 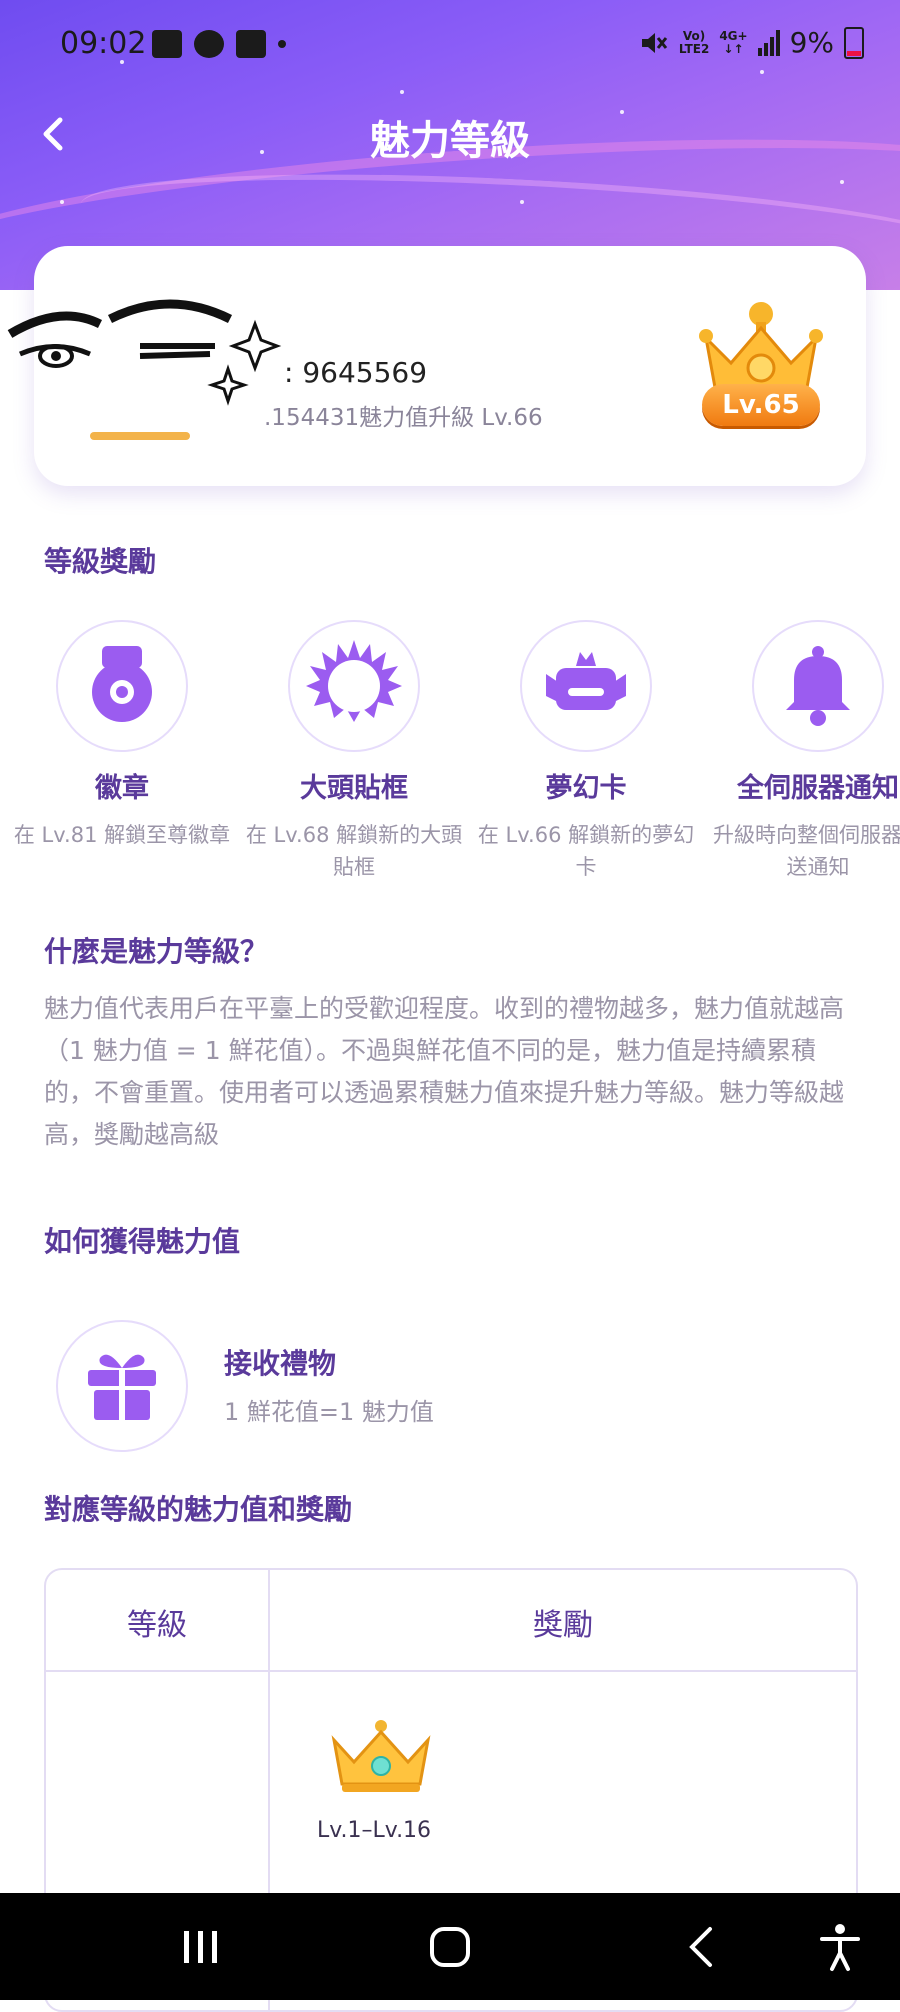 What do you see at coordinates (854, 42) in the screenshot?
I see `battery-icon` at bounding box center [854, 42].